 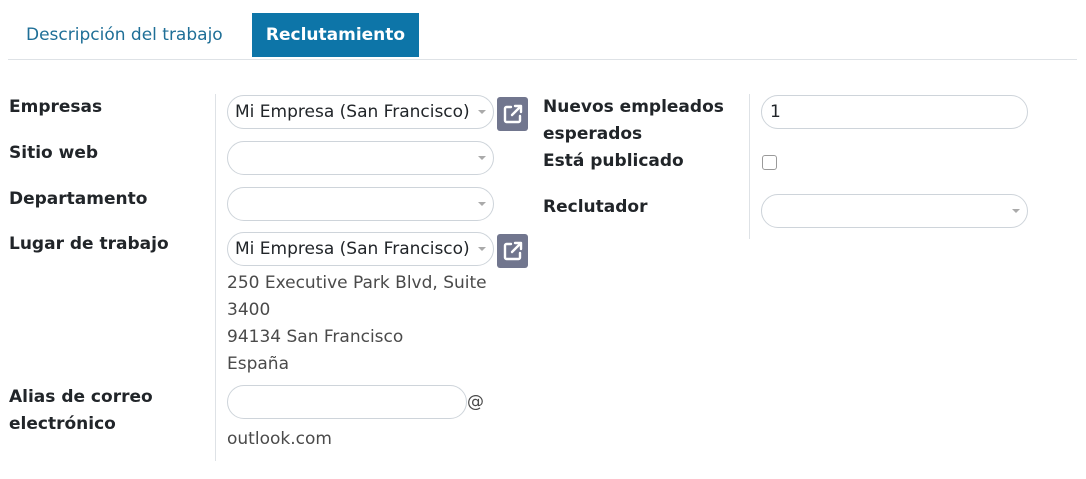 What do you see at coordinates (81, 397) in the screenshot?
I see `email-alias-label-line1: Alias de correo` at bounding box center [81, 397].